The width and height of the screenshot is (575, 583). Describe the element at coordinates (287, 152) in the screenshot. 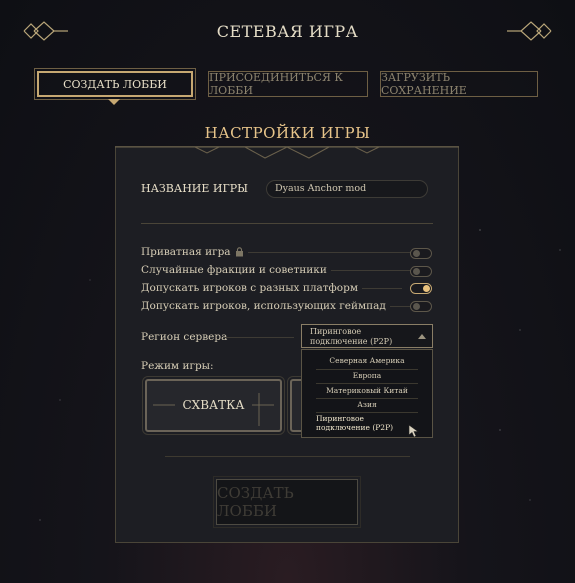

I see `panel-ornament-icon` at that location.